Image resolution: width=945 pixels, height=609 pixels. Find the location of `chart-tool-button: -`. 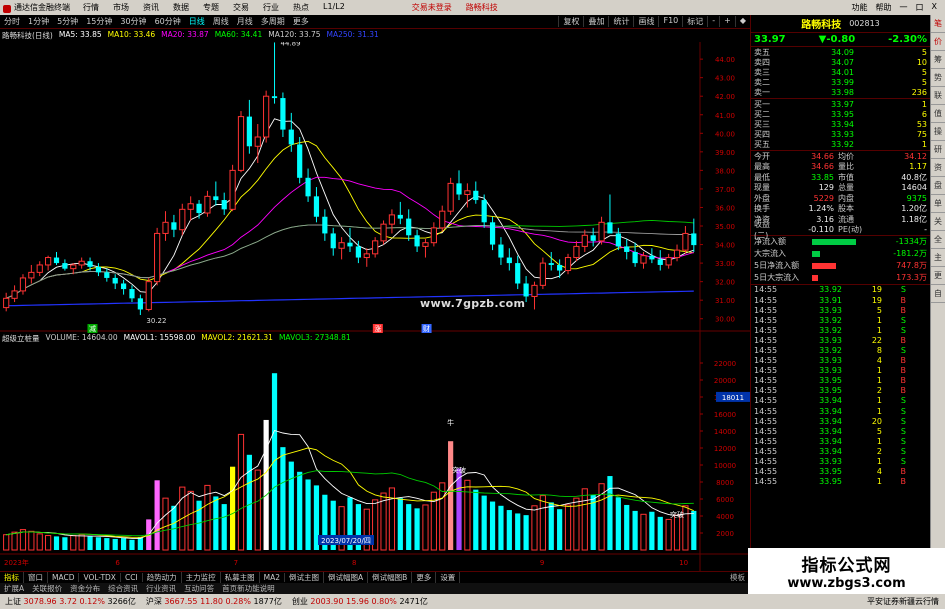

chart-tool-button: - is located at coordinates (713, 21).